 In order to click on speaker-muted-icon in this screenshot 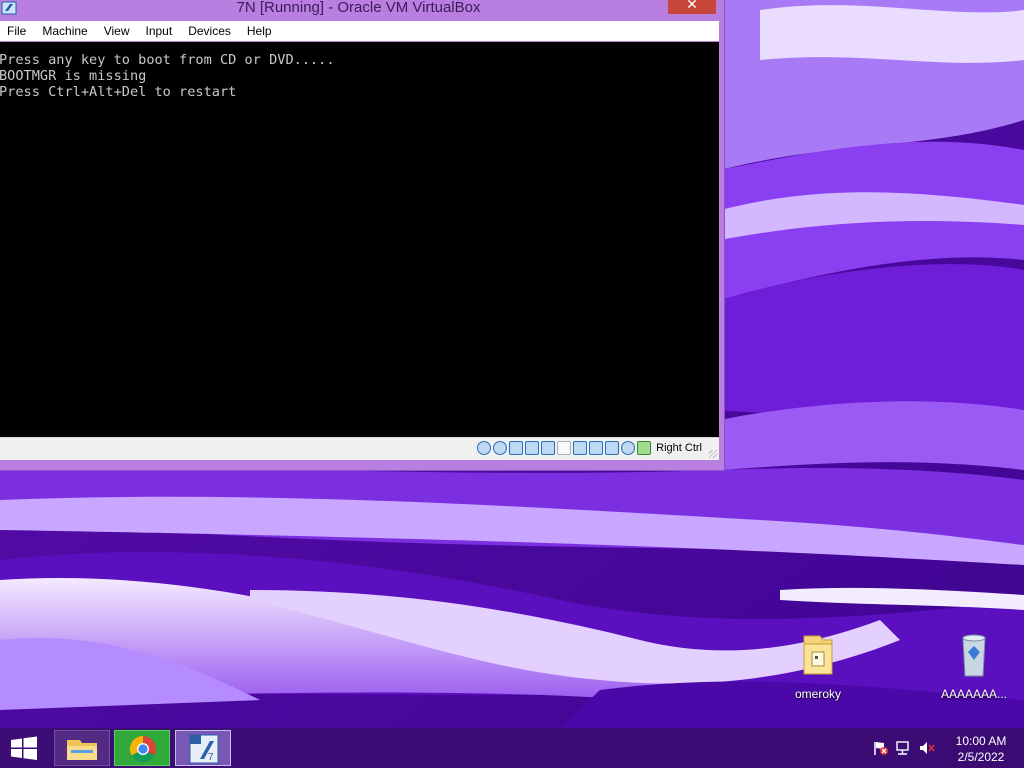, I will do `click(926, 748)`.